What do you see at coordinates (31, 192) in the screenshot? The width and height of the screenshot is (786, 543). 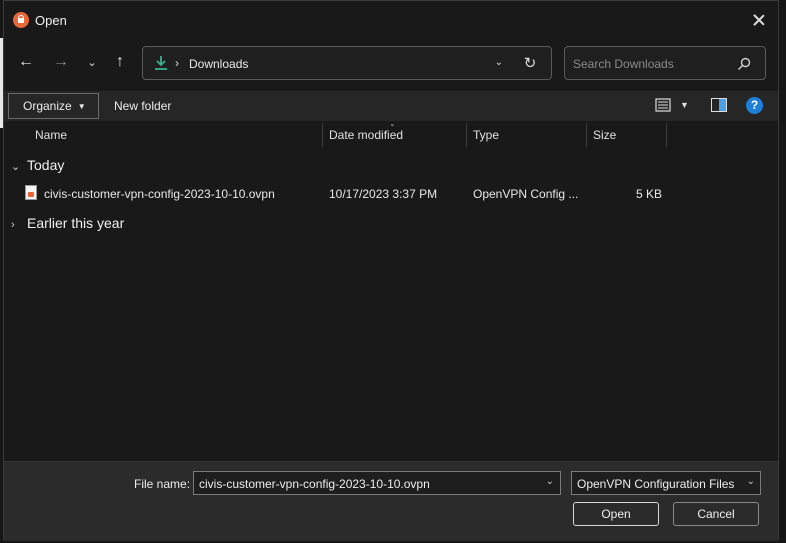 I see `ovpn-file-icon` at bounding box center [31, 192].